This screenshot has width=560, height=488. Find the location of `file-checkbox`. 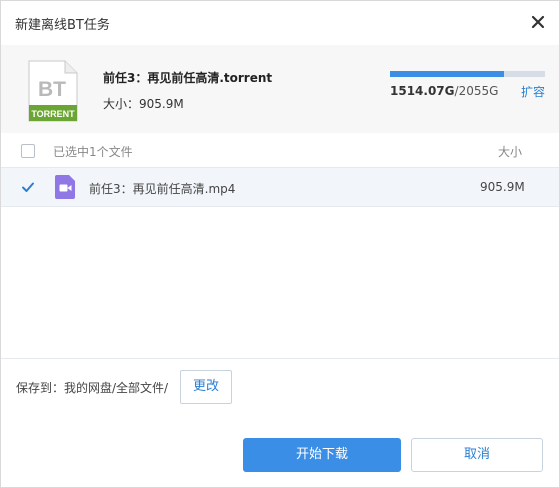

file-checkbox is located at coordinates (28, 187).